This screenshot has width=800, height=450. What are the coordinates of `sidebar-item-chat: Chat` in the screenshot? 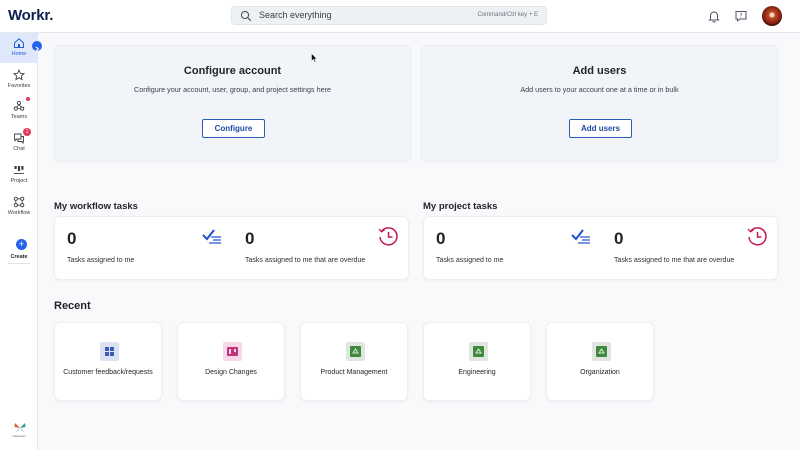 It's located at (19, 143).